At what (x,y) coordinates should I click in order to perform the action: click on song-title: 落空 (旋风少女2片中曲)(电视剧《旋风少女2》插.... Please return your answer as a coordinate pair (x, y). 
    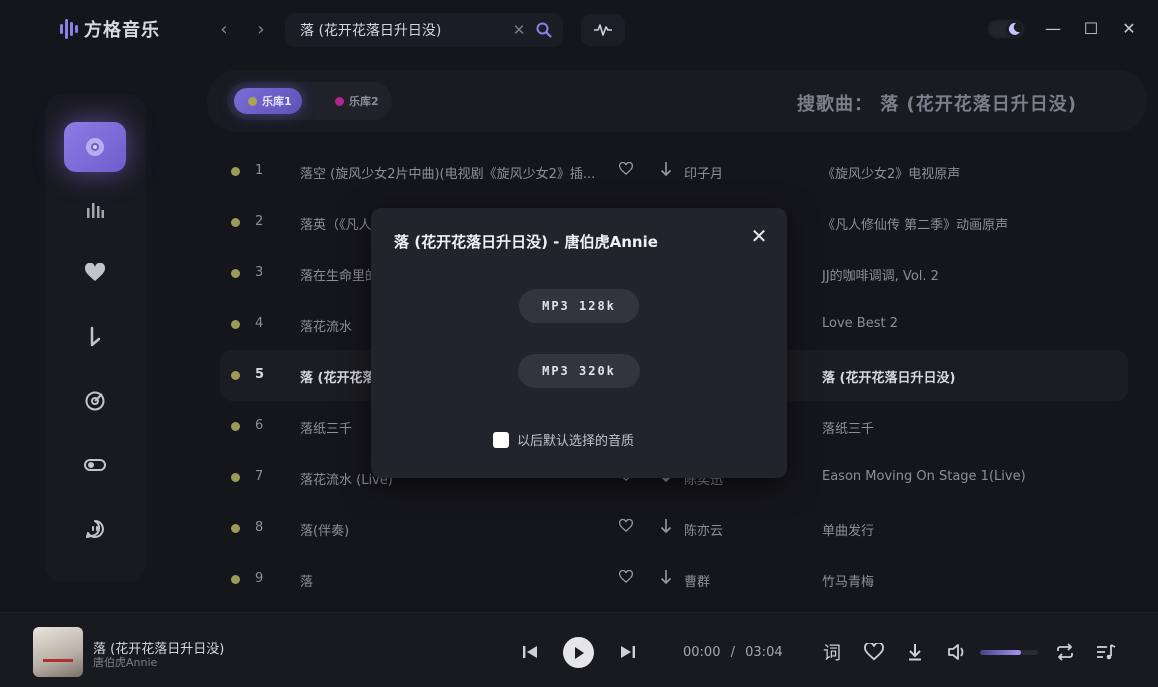
    Looking at the image, I should click on (450, 172).